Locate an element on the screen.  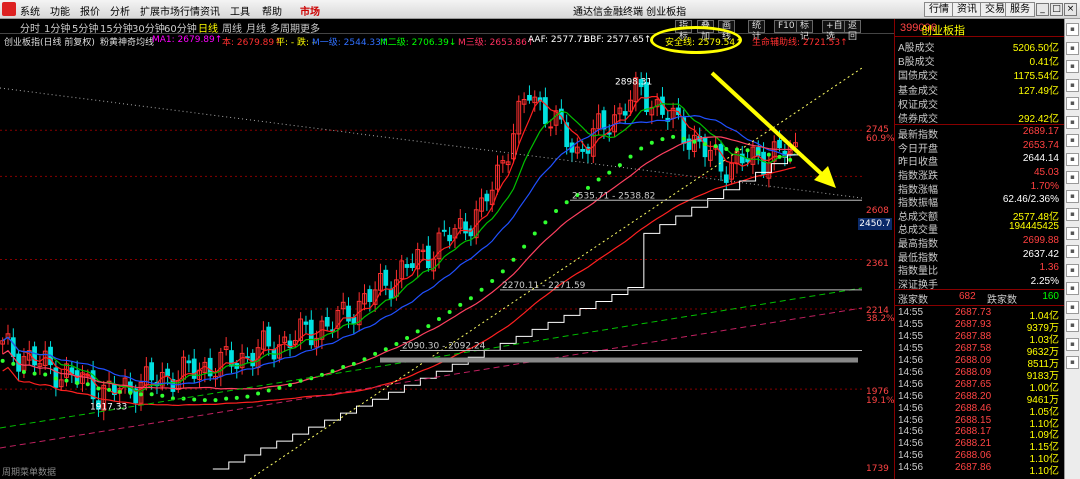
period-tab-9: 多周期 is located at coordinates (285, 27).